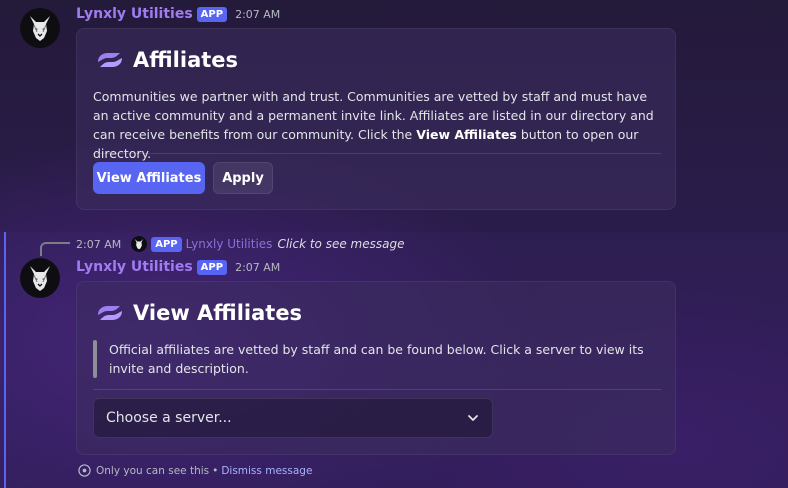 The width and height of the screenshot is (788, 488). I want to click on embed-title-text: View Affiliates, so click(218, 313).